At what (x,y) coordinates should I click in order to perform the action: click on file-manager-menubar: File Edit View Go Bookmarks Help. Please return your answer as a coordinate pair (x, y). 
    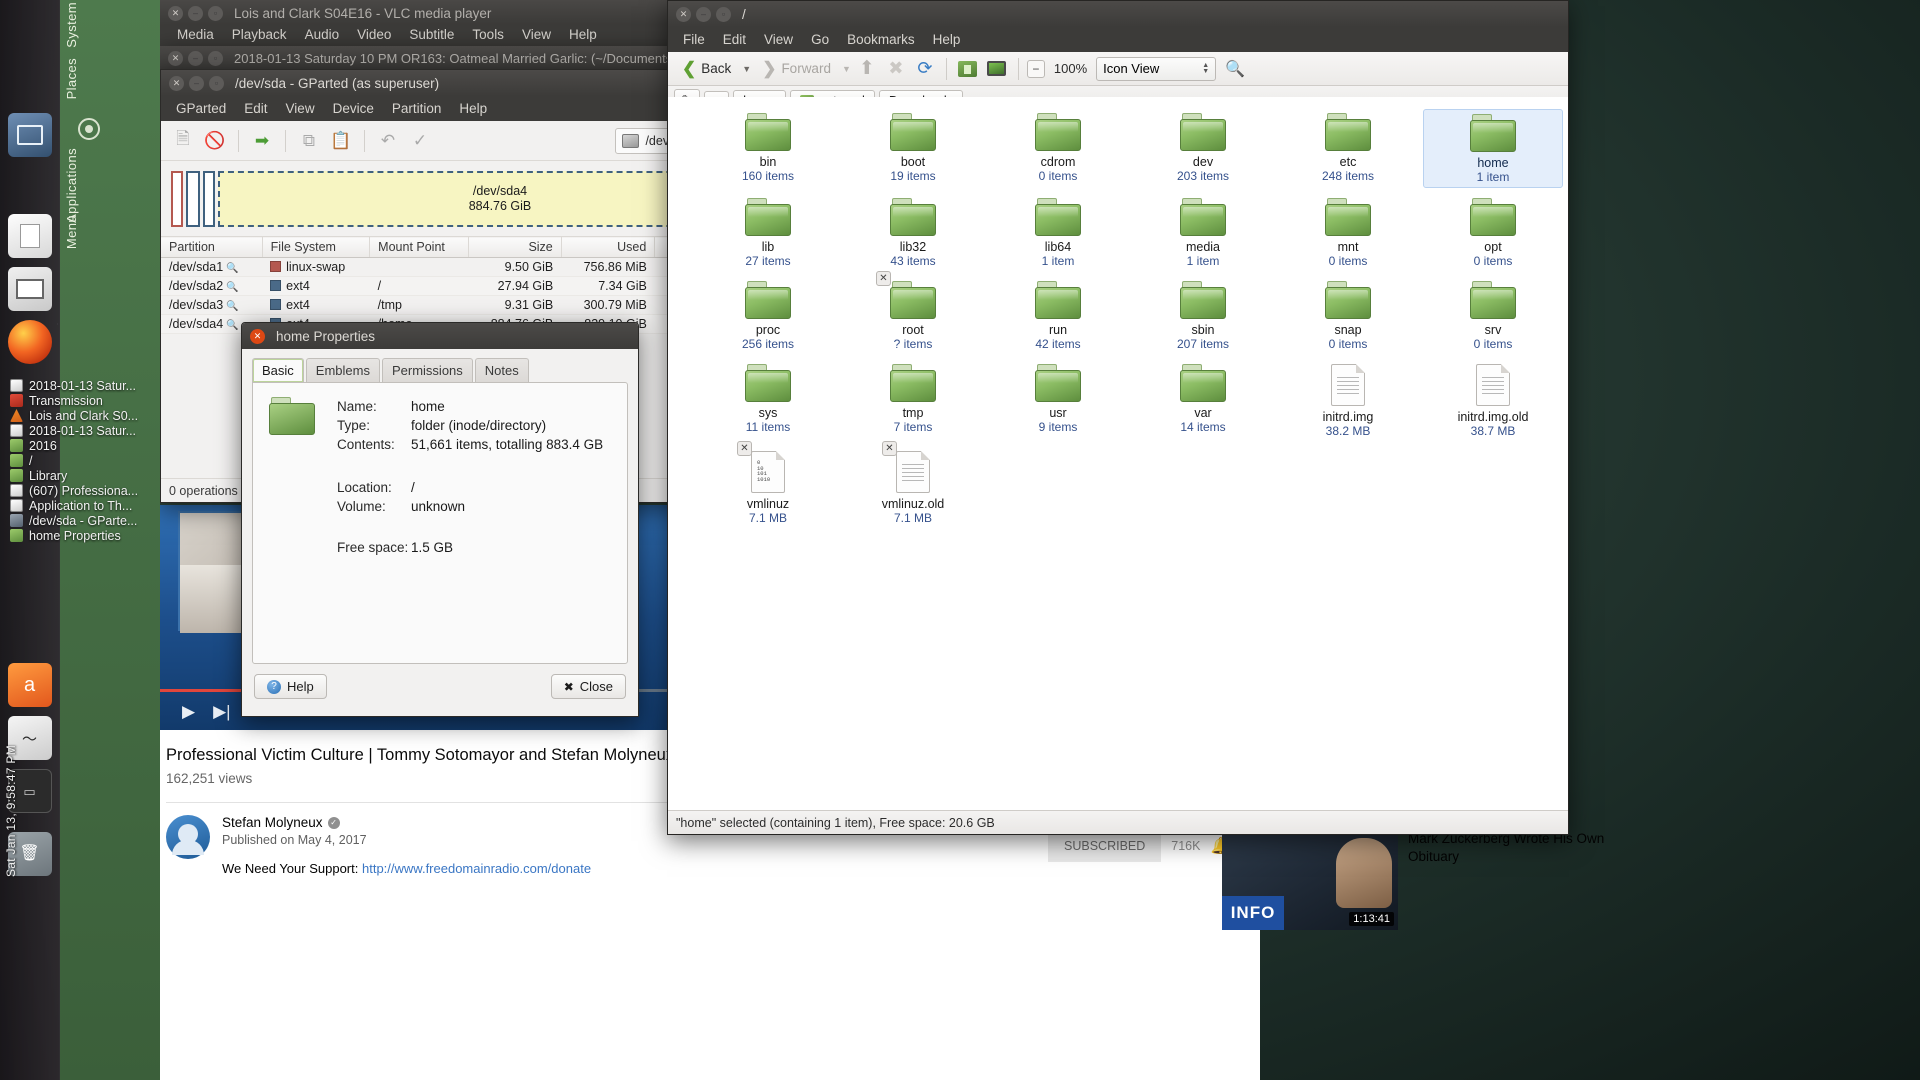
    Looking at the image, I should click on (1118, 39).